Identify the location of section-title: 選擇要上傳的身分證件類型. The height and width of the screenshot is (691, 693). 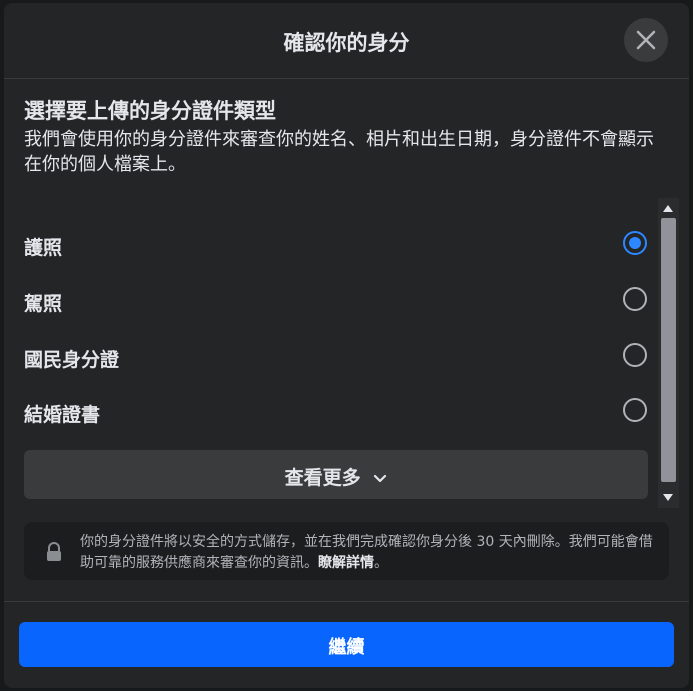
(150, 111).